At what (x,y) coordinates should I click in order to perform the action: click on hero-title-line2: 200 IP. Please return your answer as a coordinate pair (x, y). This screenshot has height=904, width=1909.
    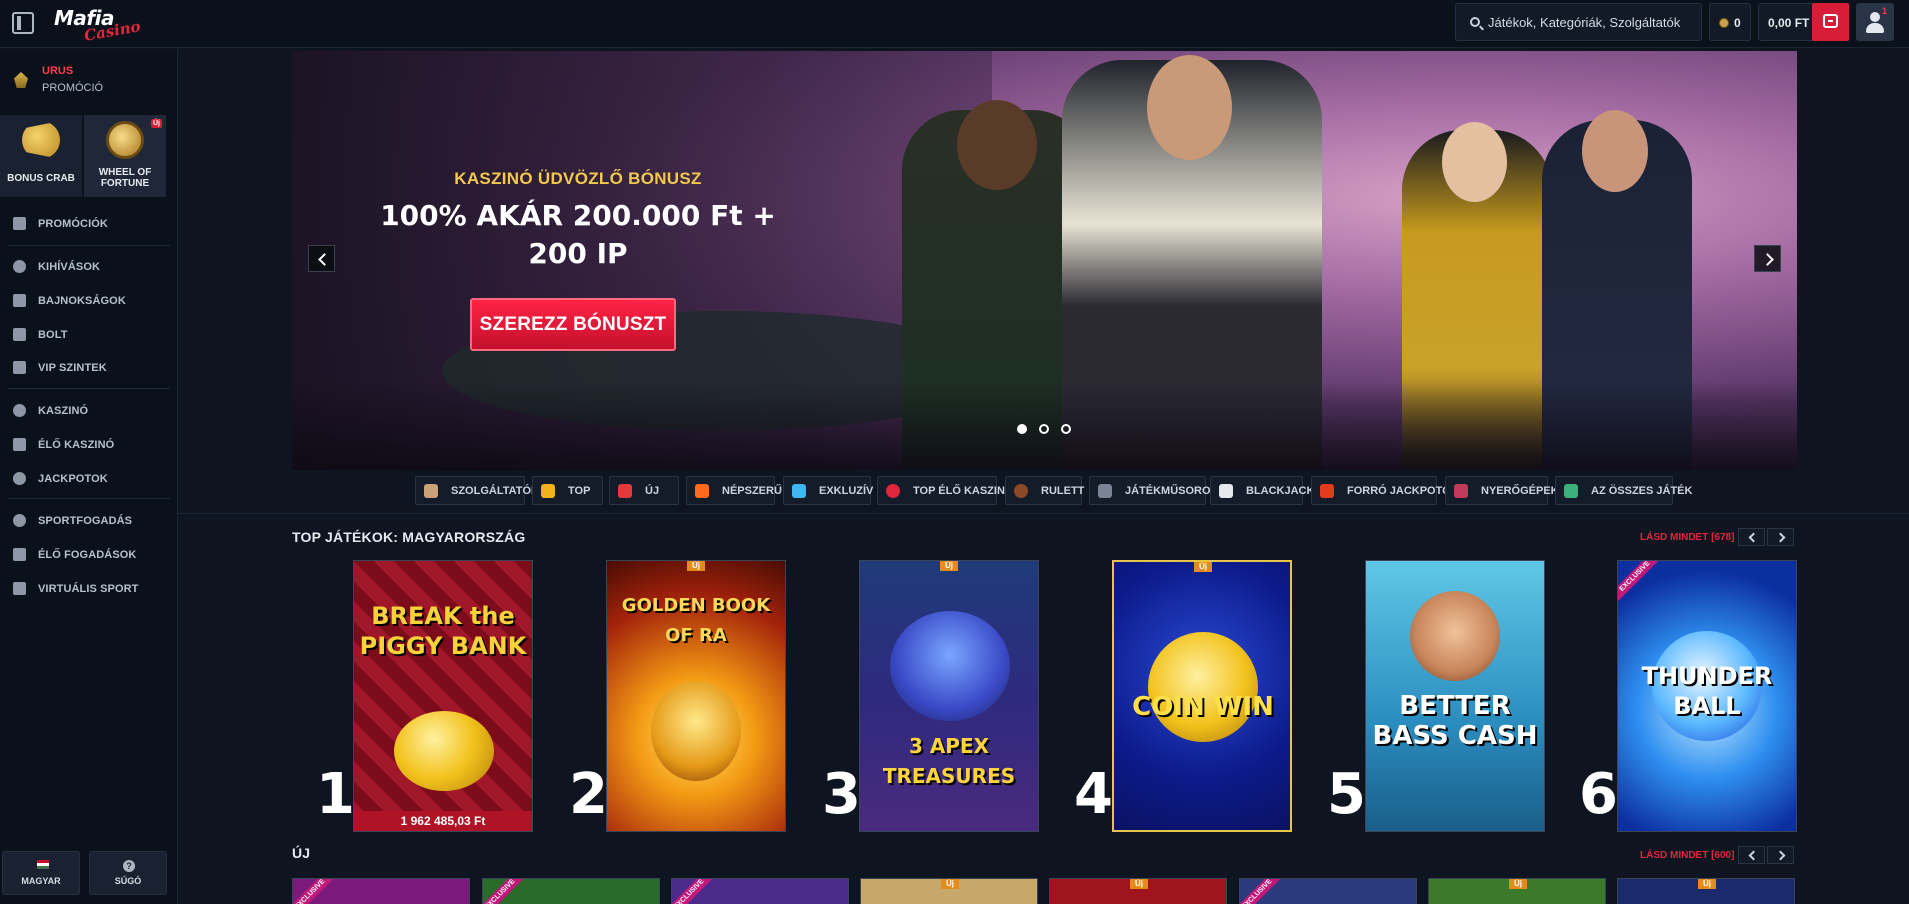
    Looking at the image, I should click on (578, 253).